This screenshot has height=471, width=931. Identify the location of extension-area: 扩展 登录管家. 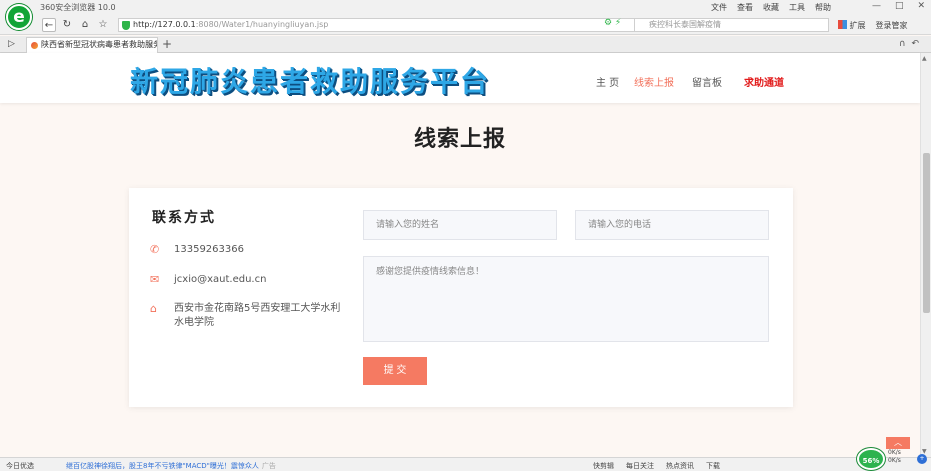
(873, 25).